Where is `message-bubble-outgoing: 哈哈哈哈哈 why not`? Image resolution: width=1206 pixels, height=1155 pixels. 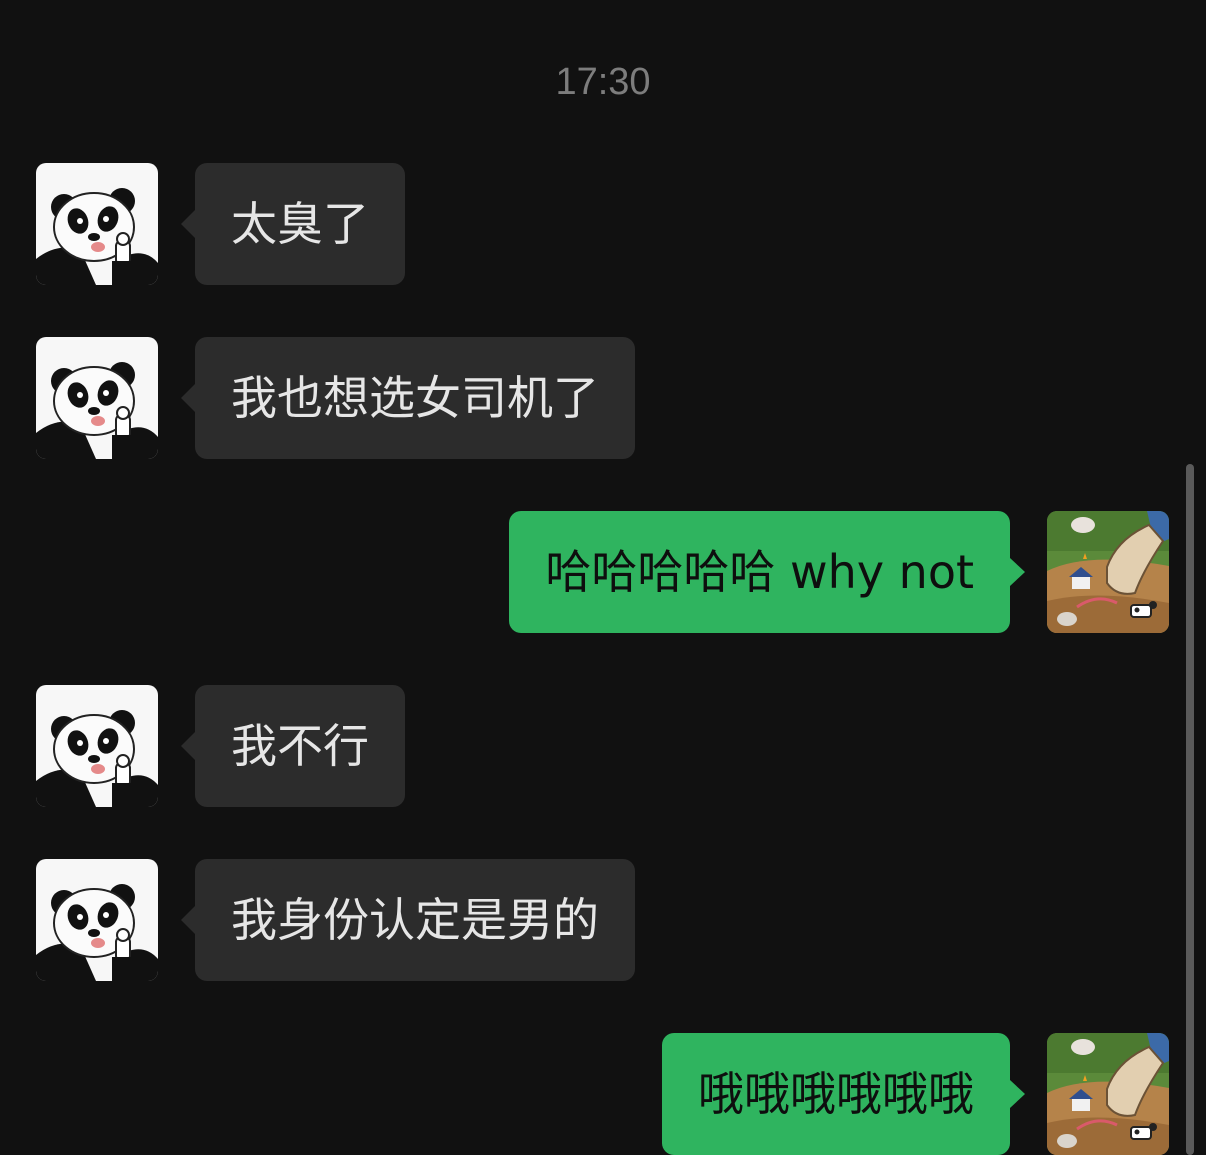
message-bubble-outgoing: 哈哈哈哈哈 why not is located at coordinates (767, 572).